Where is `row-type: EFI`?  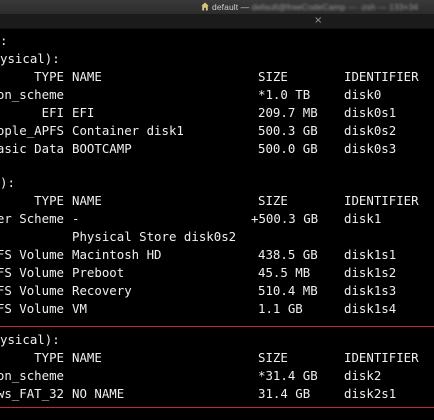 row-type: EFI is located at coordinates (52, 112).